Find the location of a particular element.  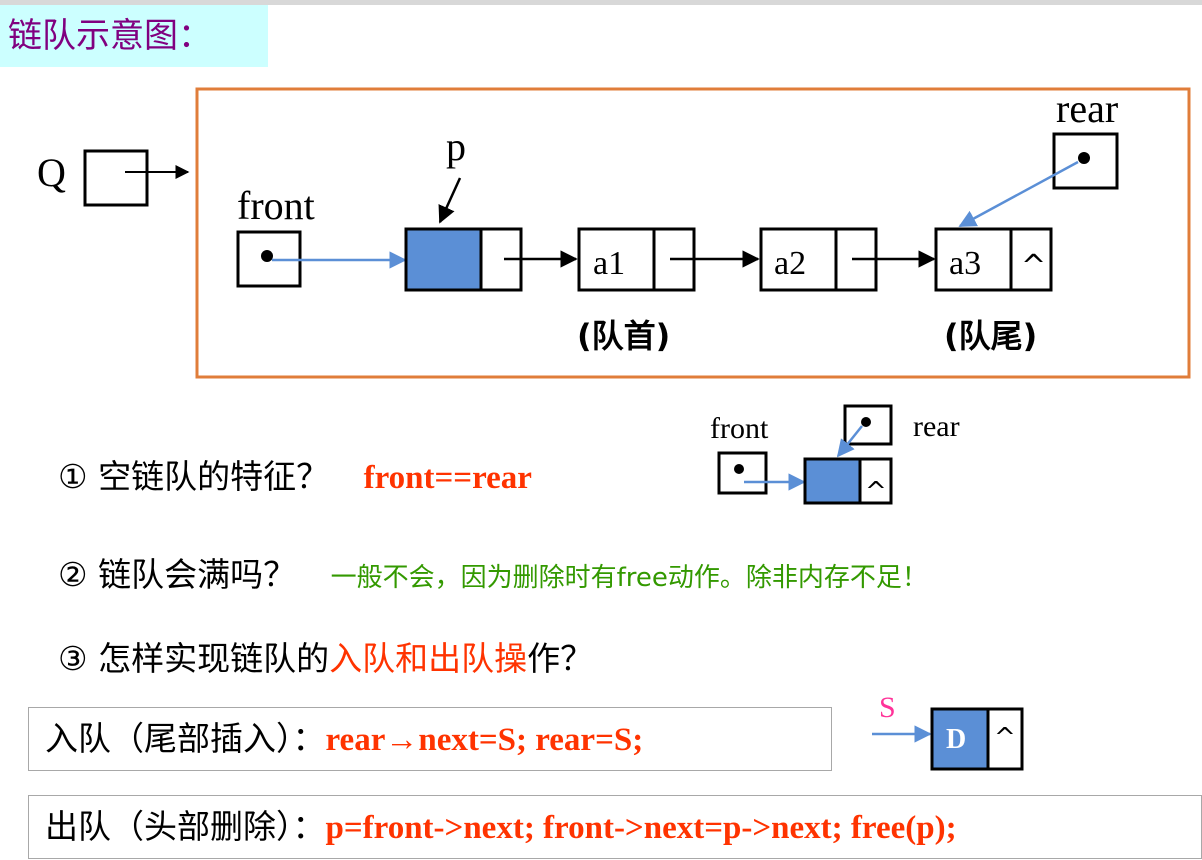

empty-front-label: front is located at coordinates (739, 428).